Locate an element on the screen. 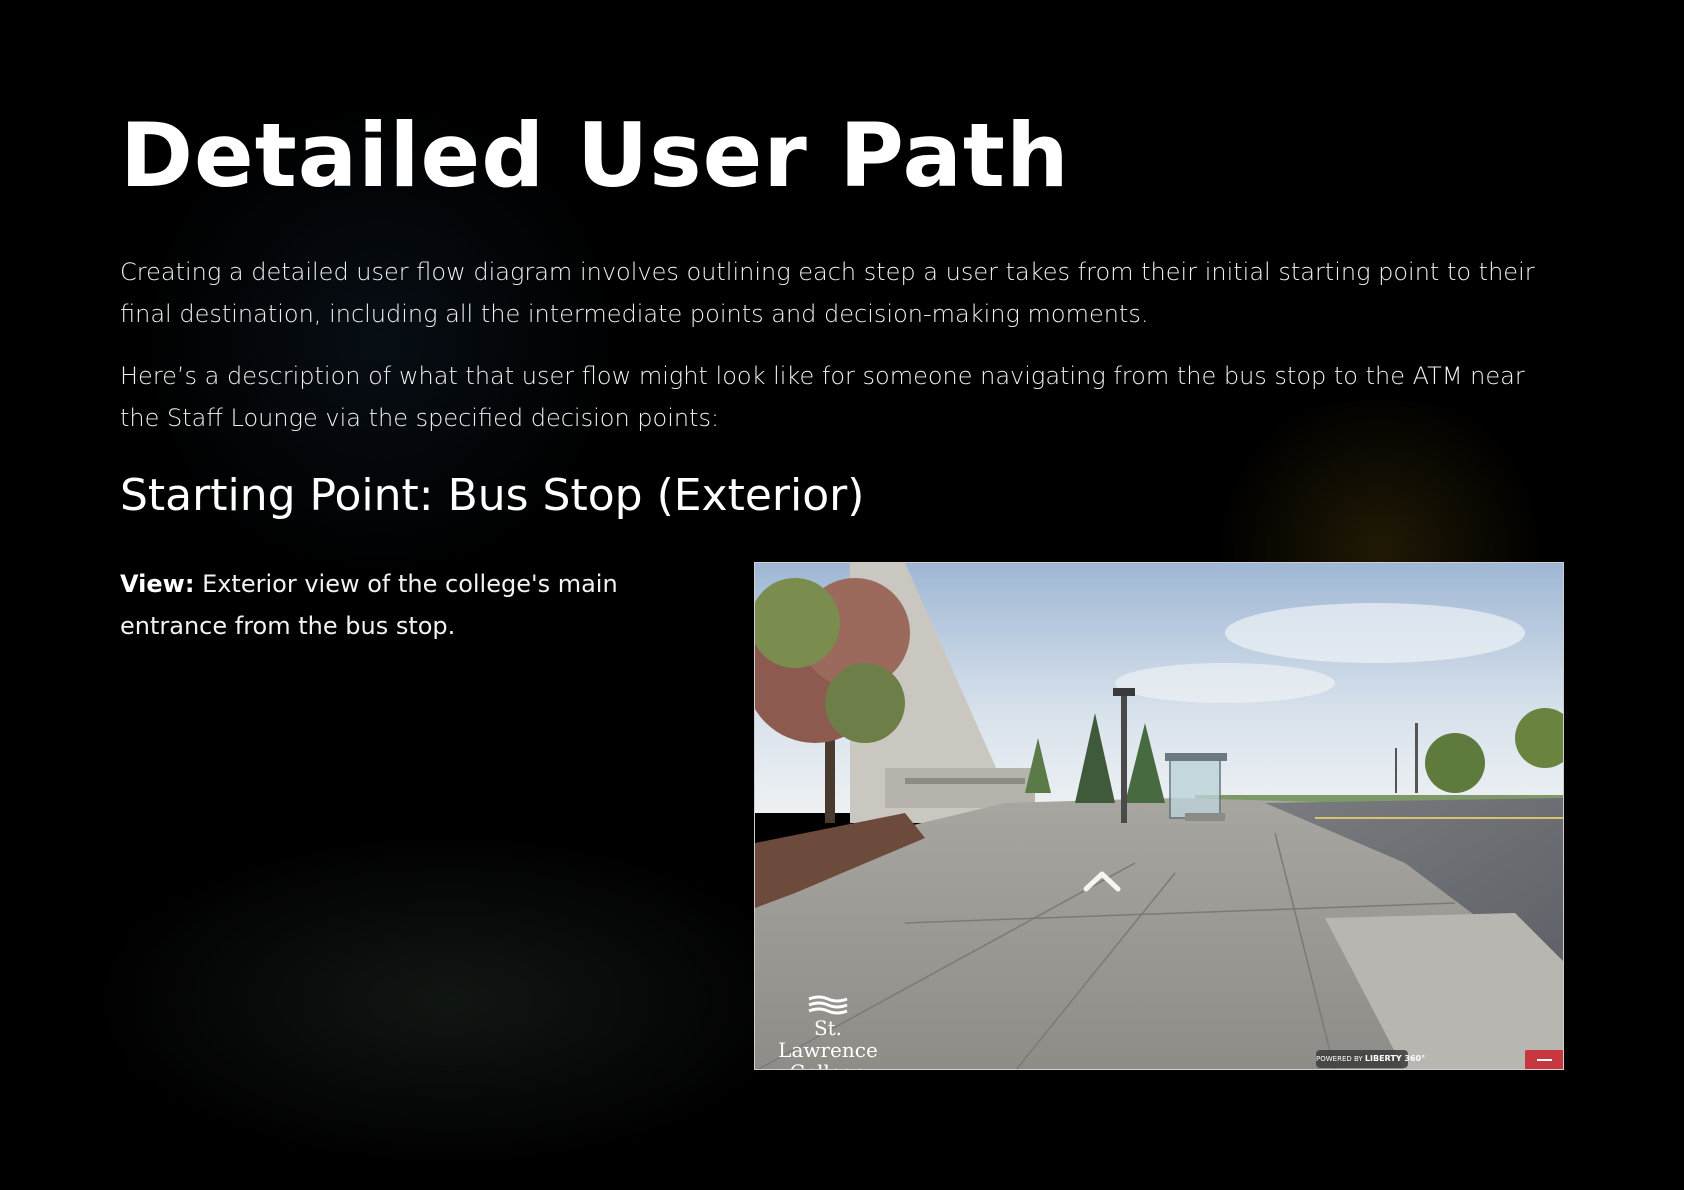 This screenshot has width=1684, height=1190. logo-line-1: St. Lawrence is located at coordinates (828, 1039).